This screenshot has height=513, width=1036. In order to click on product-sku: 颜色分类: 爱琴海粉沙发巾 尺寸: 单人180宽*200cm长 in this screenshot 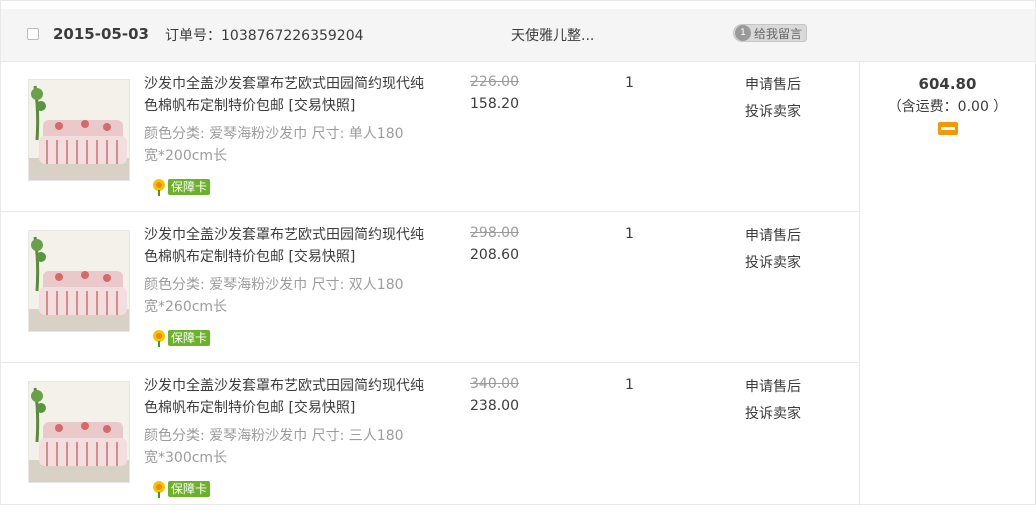, I will do `click(274, 145)`.